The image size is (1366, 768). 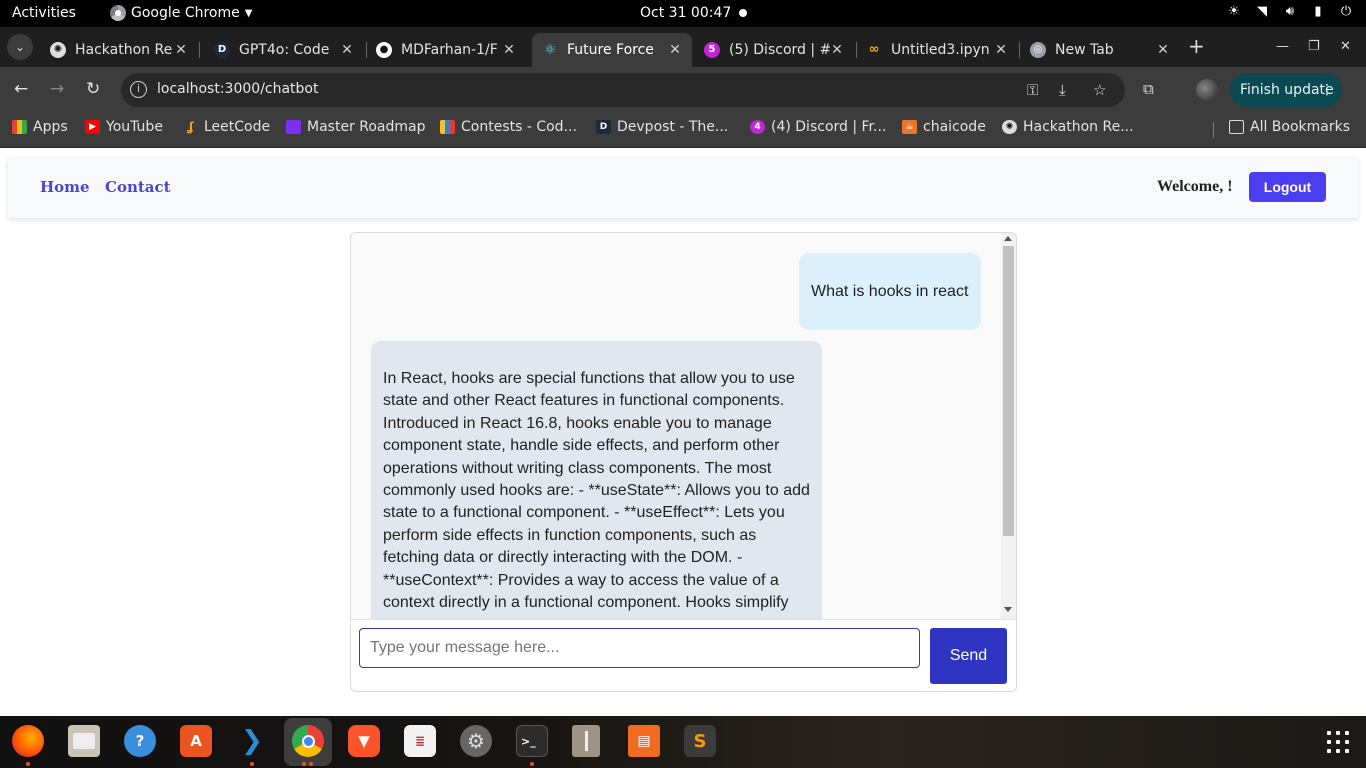 What do you see at coordinates (140, 741) in the screenshot?
I see `help-icon: ?` at bounding box center [140, 741].